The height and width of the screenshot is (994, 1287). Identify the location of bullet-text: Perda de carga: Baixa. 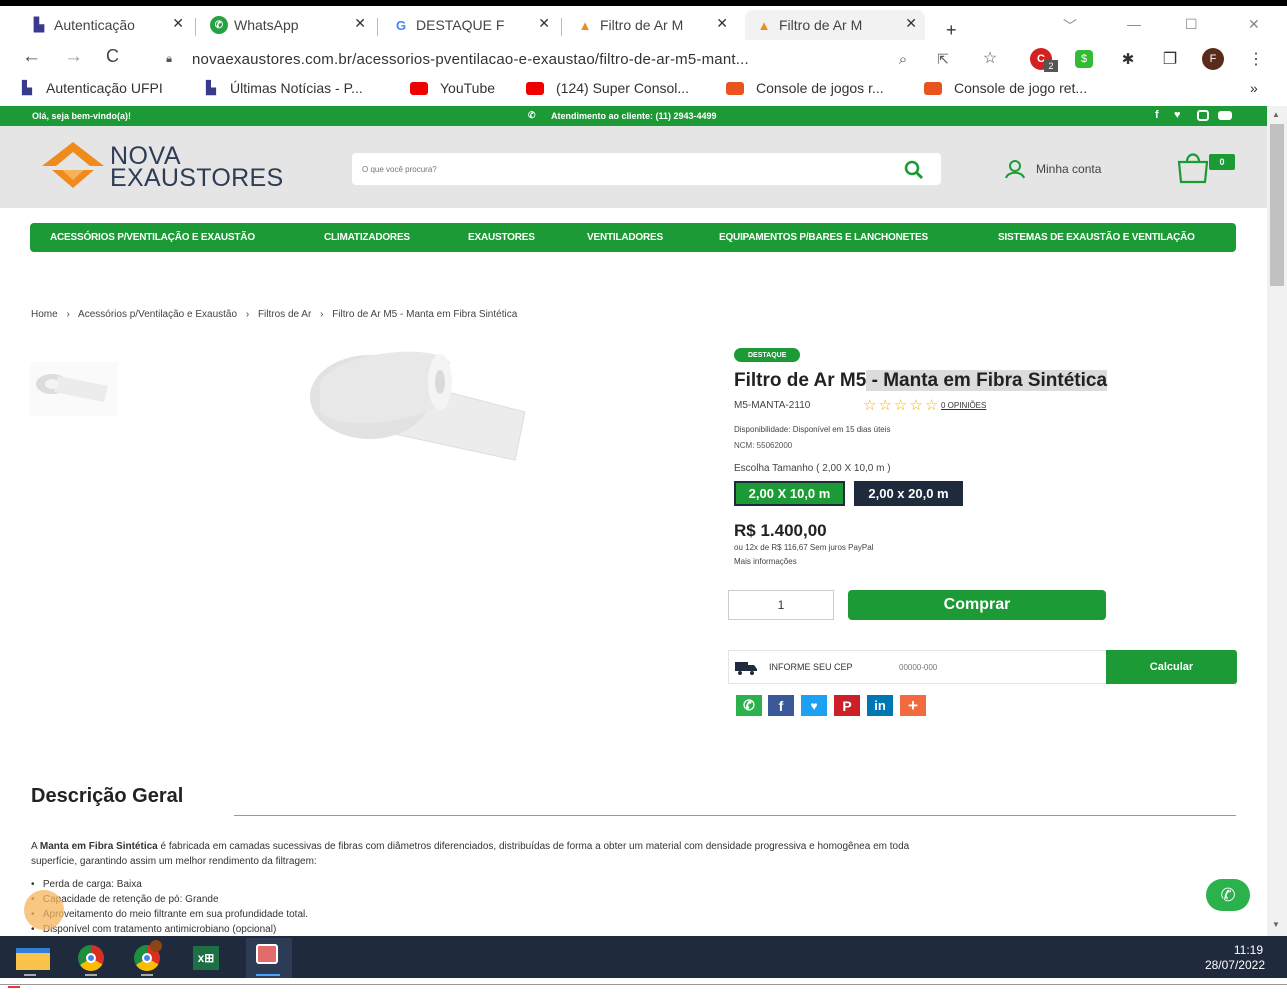
(92, 884).